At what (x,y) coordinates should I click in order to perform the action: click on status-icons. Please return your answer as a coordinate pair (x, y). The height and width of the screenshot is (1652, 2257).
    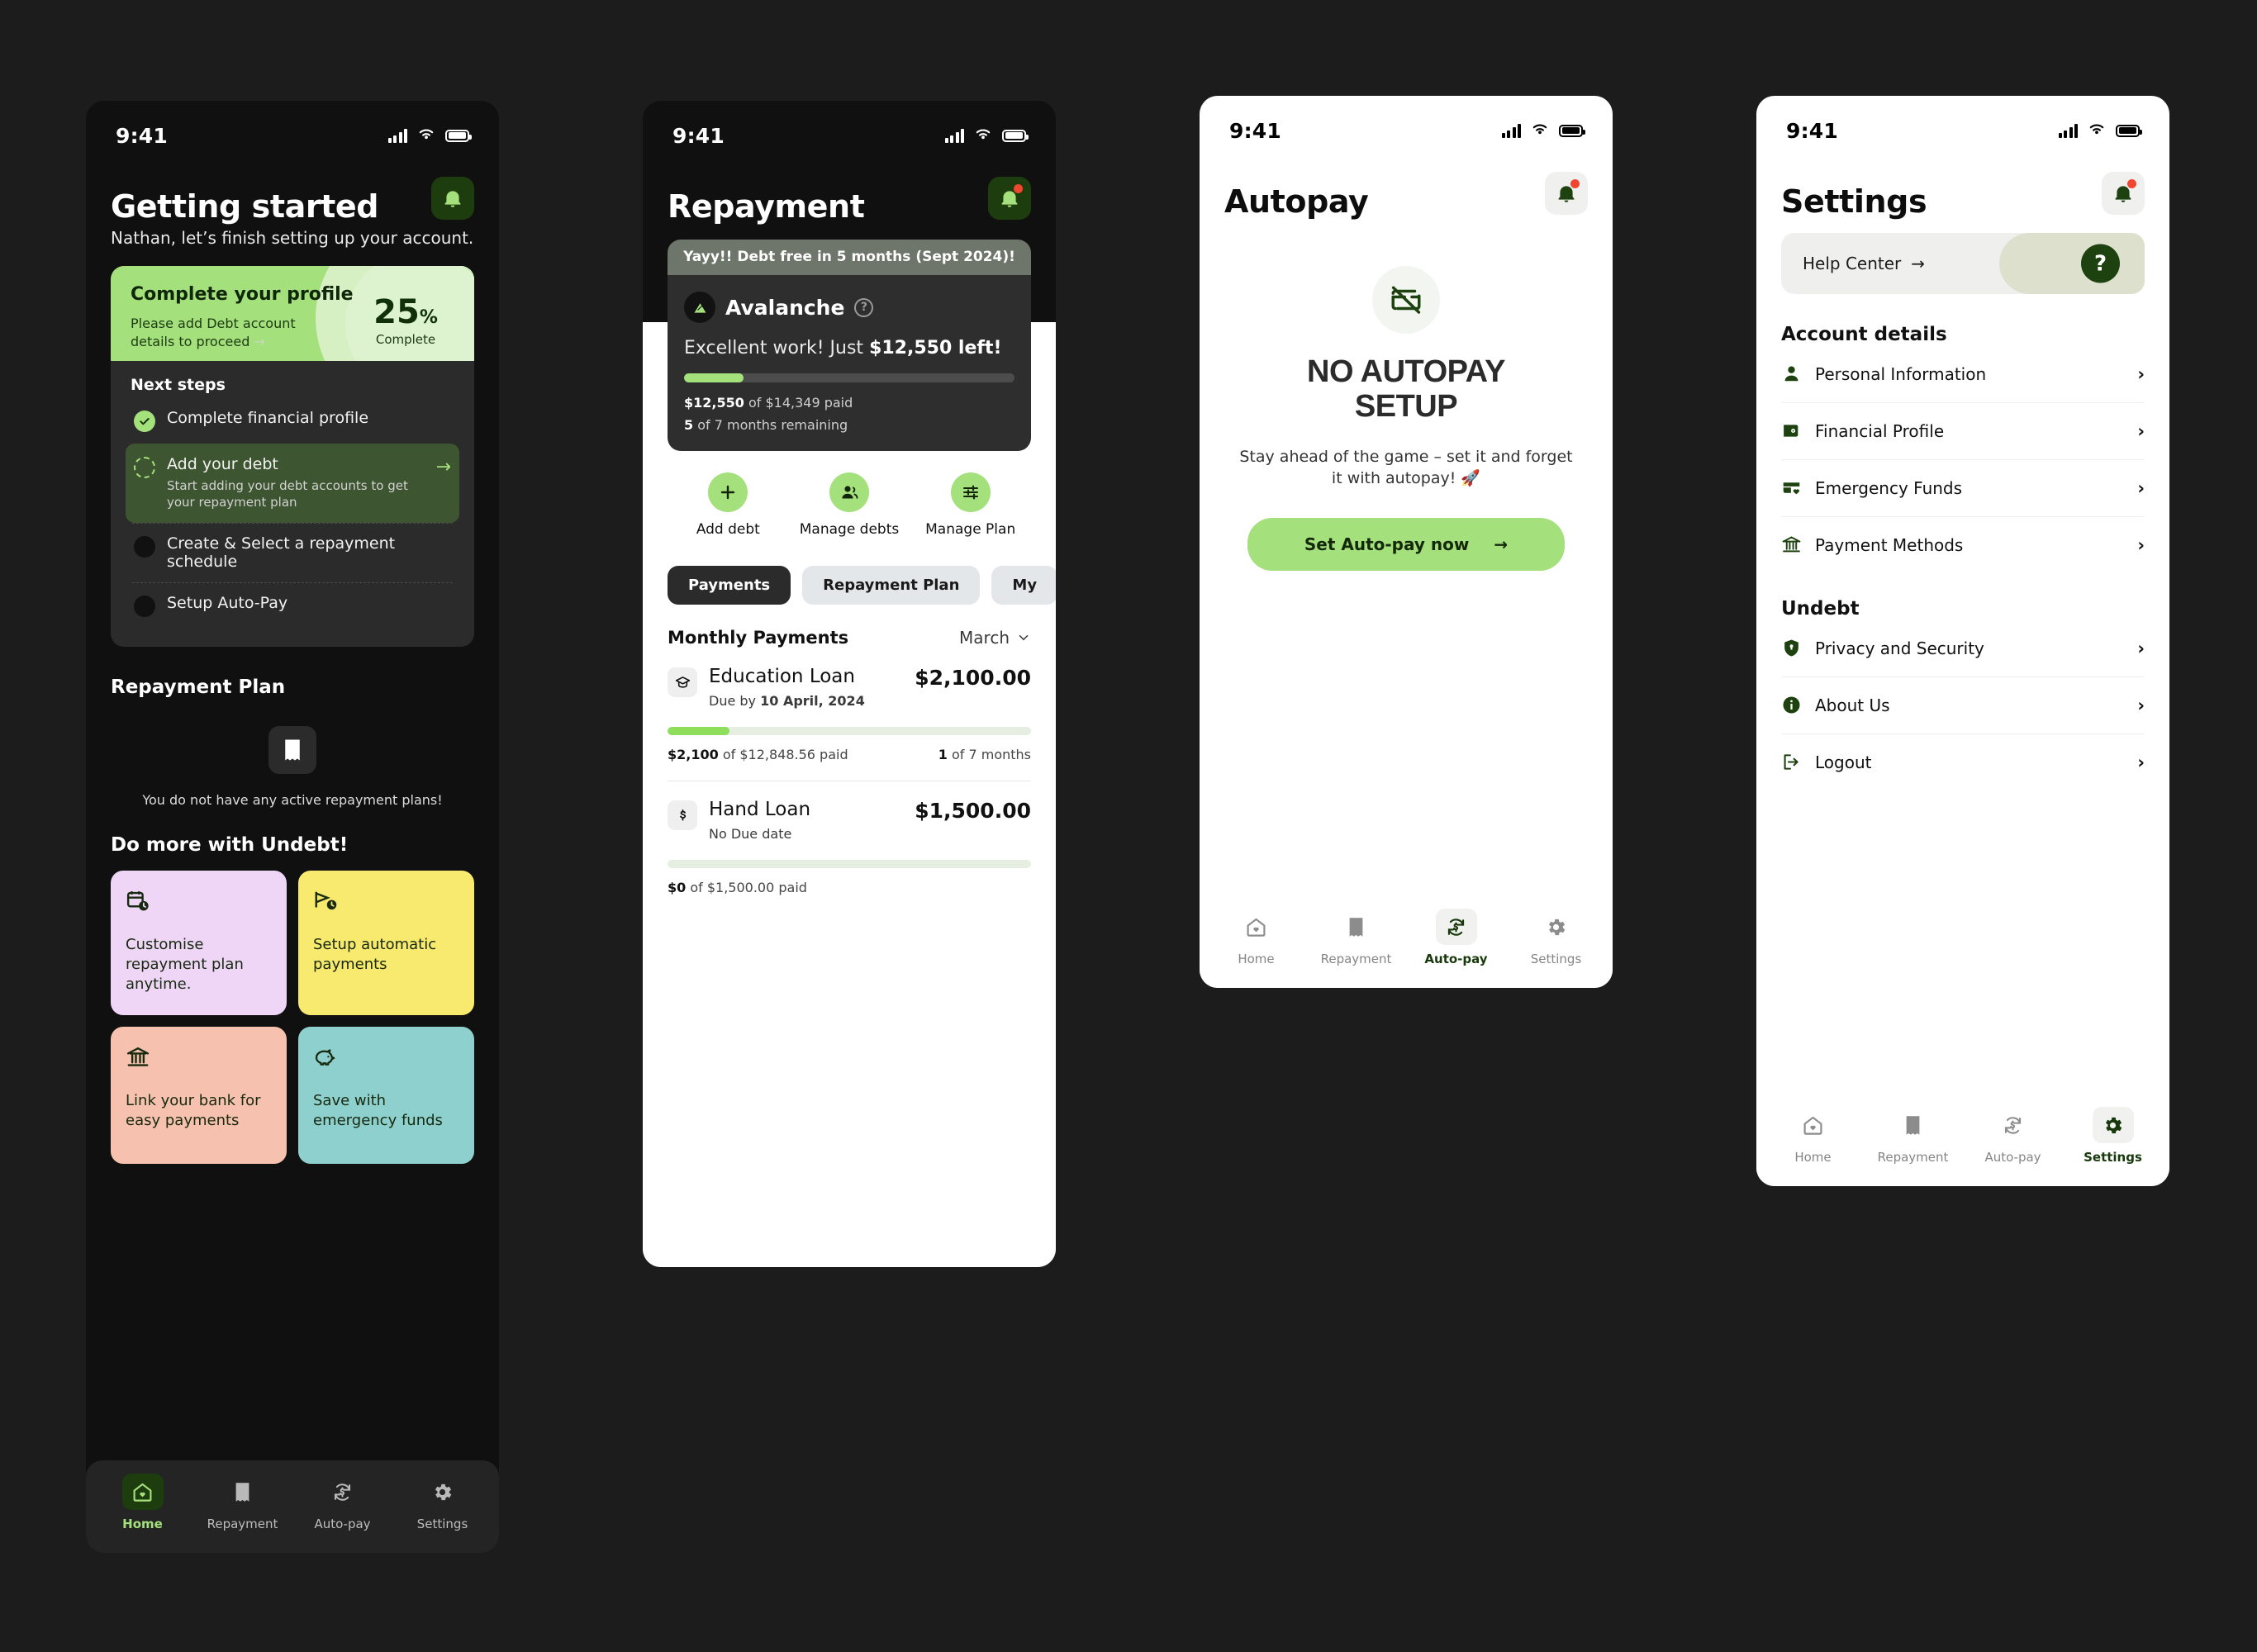
    Looking at the image, I should click on (1543, 130).